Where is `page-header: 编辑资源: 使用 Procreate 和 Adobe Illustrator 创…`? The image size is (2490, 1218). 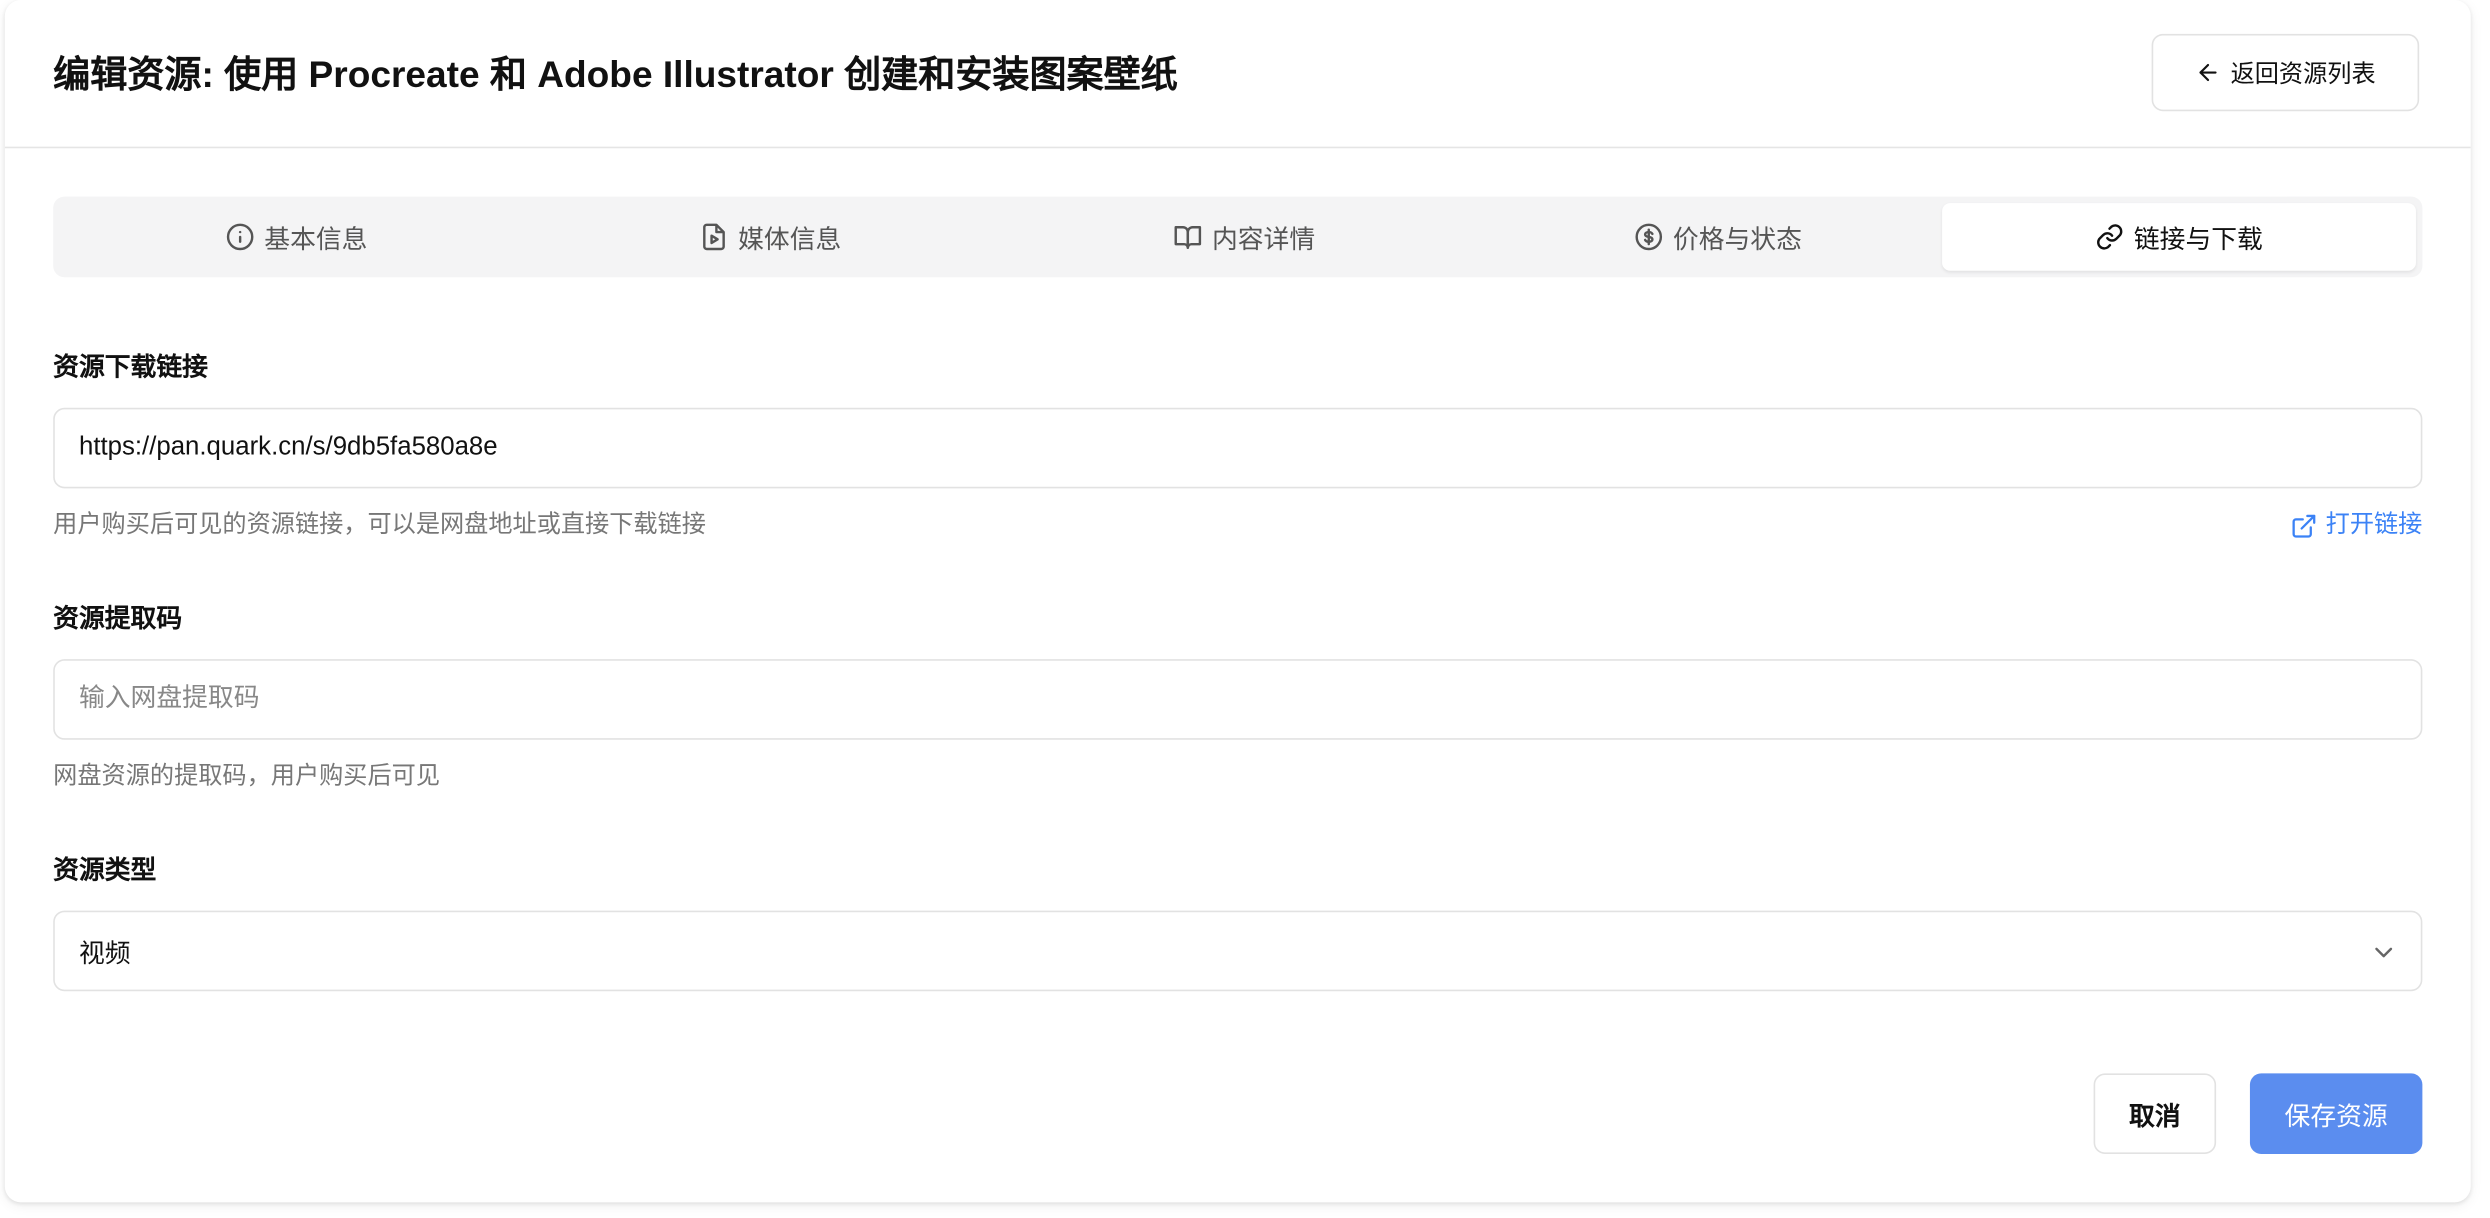
page-header: 编辑资源: 使用 Procreate 和 Adobe Illustrator 创… is located at coordinates (1237, 74).